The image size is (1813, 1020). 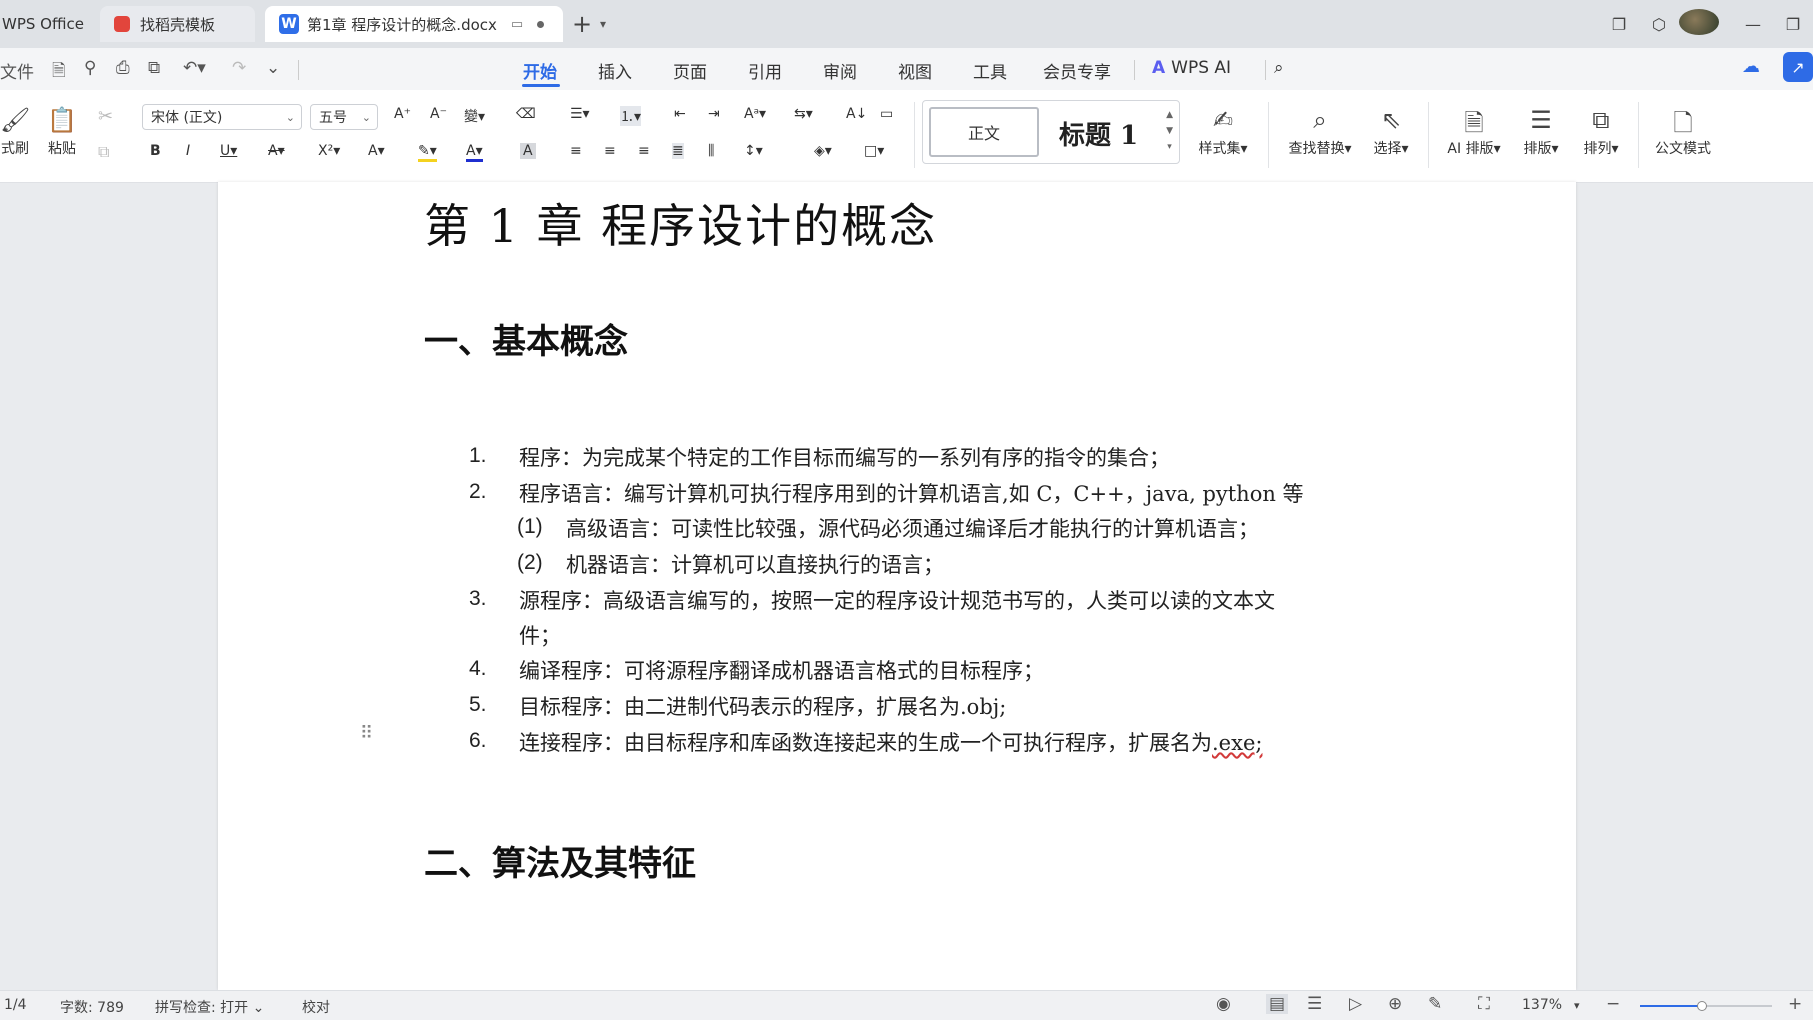 I want to click on menu-tab-home: 开始, so click(x=540, y=70).